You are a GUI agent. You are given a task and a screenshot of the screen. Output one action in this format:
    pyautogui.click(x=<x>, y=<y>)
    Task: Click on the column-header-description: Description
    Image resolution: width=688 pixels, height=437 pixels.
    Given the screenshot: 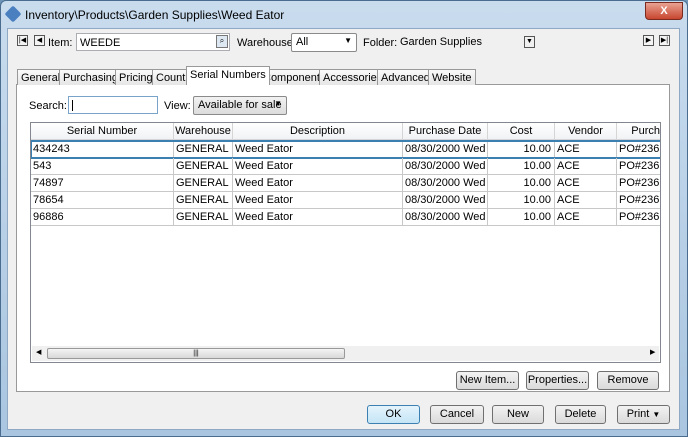 What is the action you would take?
    pyautogui.click(x=318, y=131)
    